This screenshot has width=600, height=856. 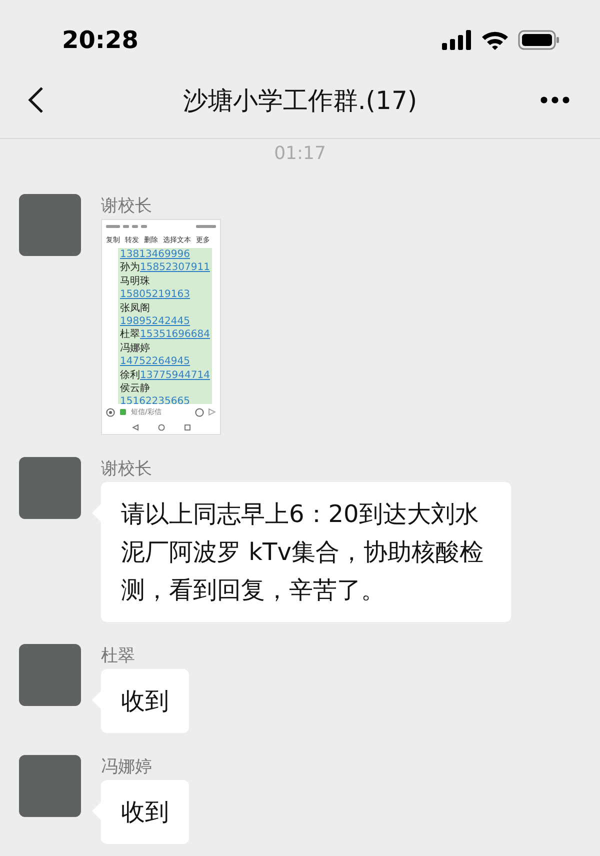 What do you see at coordinates (135, 427) in the screenshot?
I see `back-triangle-icon` at bounding box center [135, 427].